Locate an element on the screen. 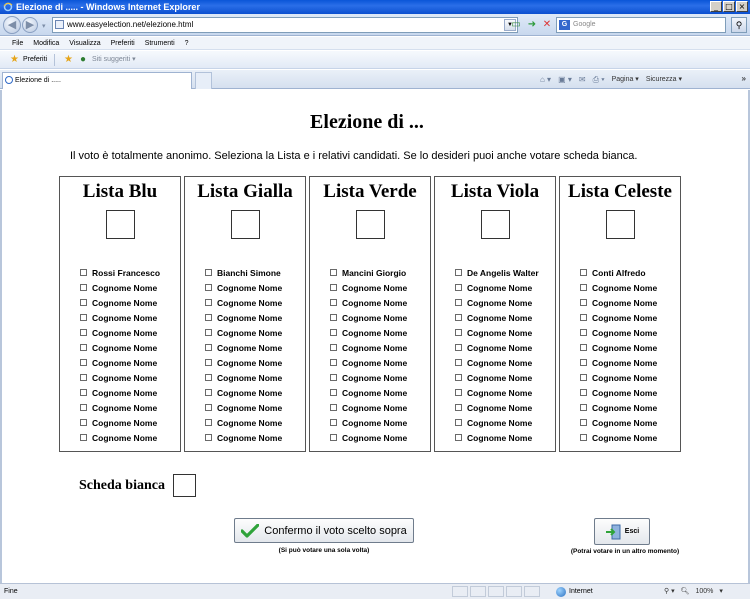 The image size is (750, 599). menu-file: File is located at coordinates (17, 43).